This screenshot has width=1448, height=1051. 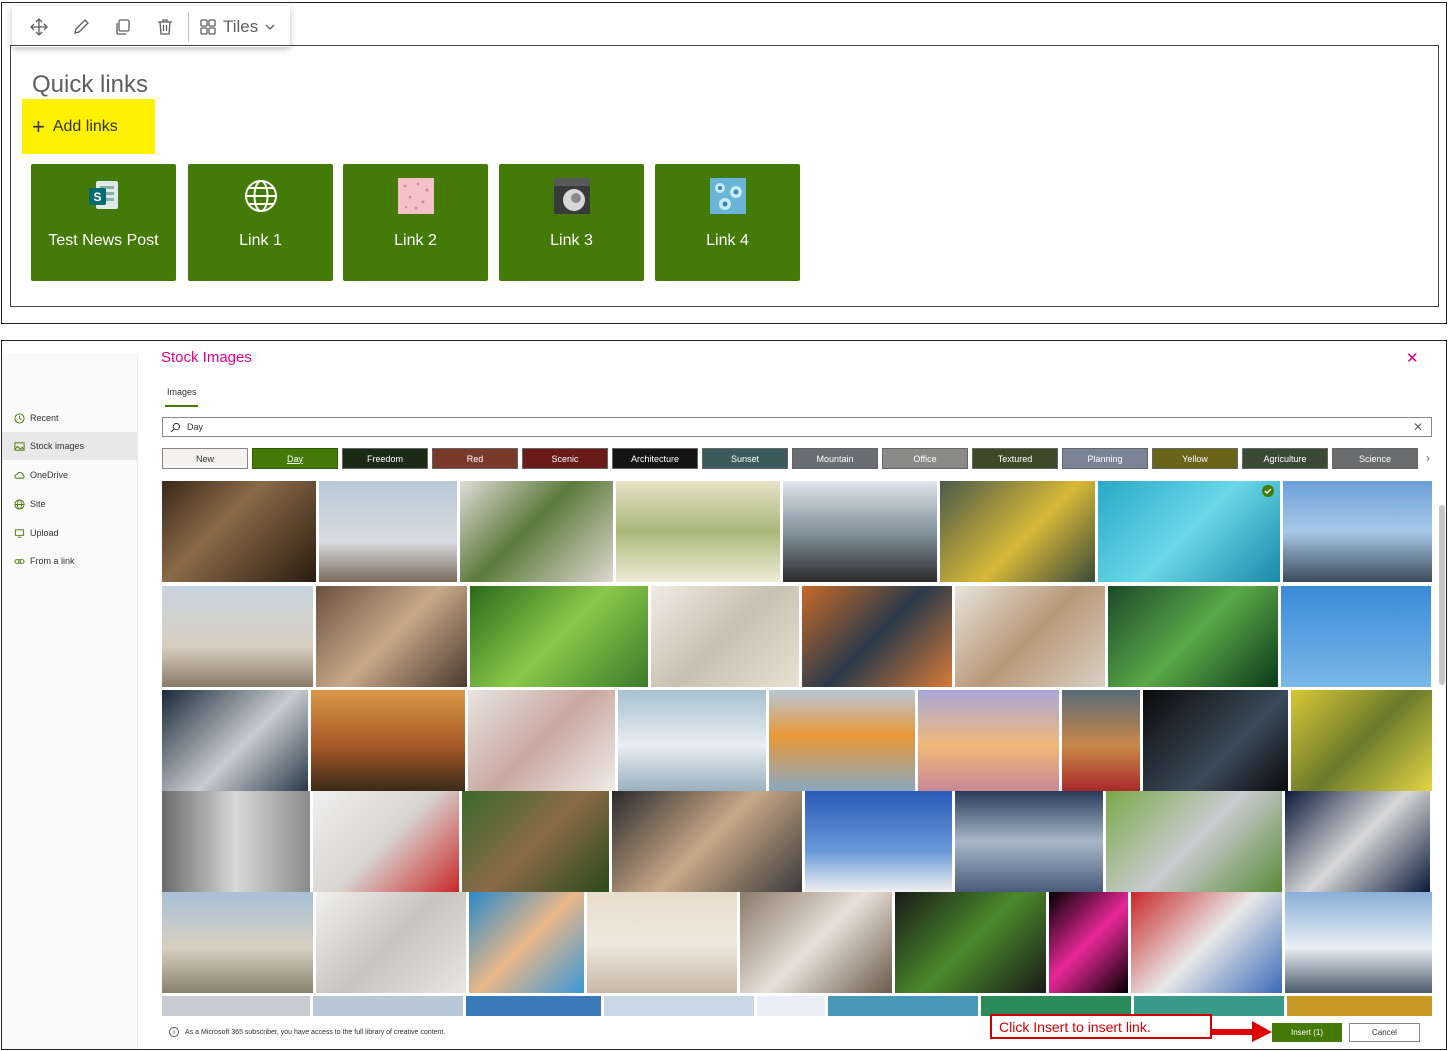 What do you see at coordinates (1307, 1032) in the screenshot?
I see `insert-button: Insert (1)` at bounding box center [1307, 1032].